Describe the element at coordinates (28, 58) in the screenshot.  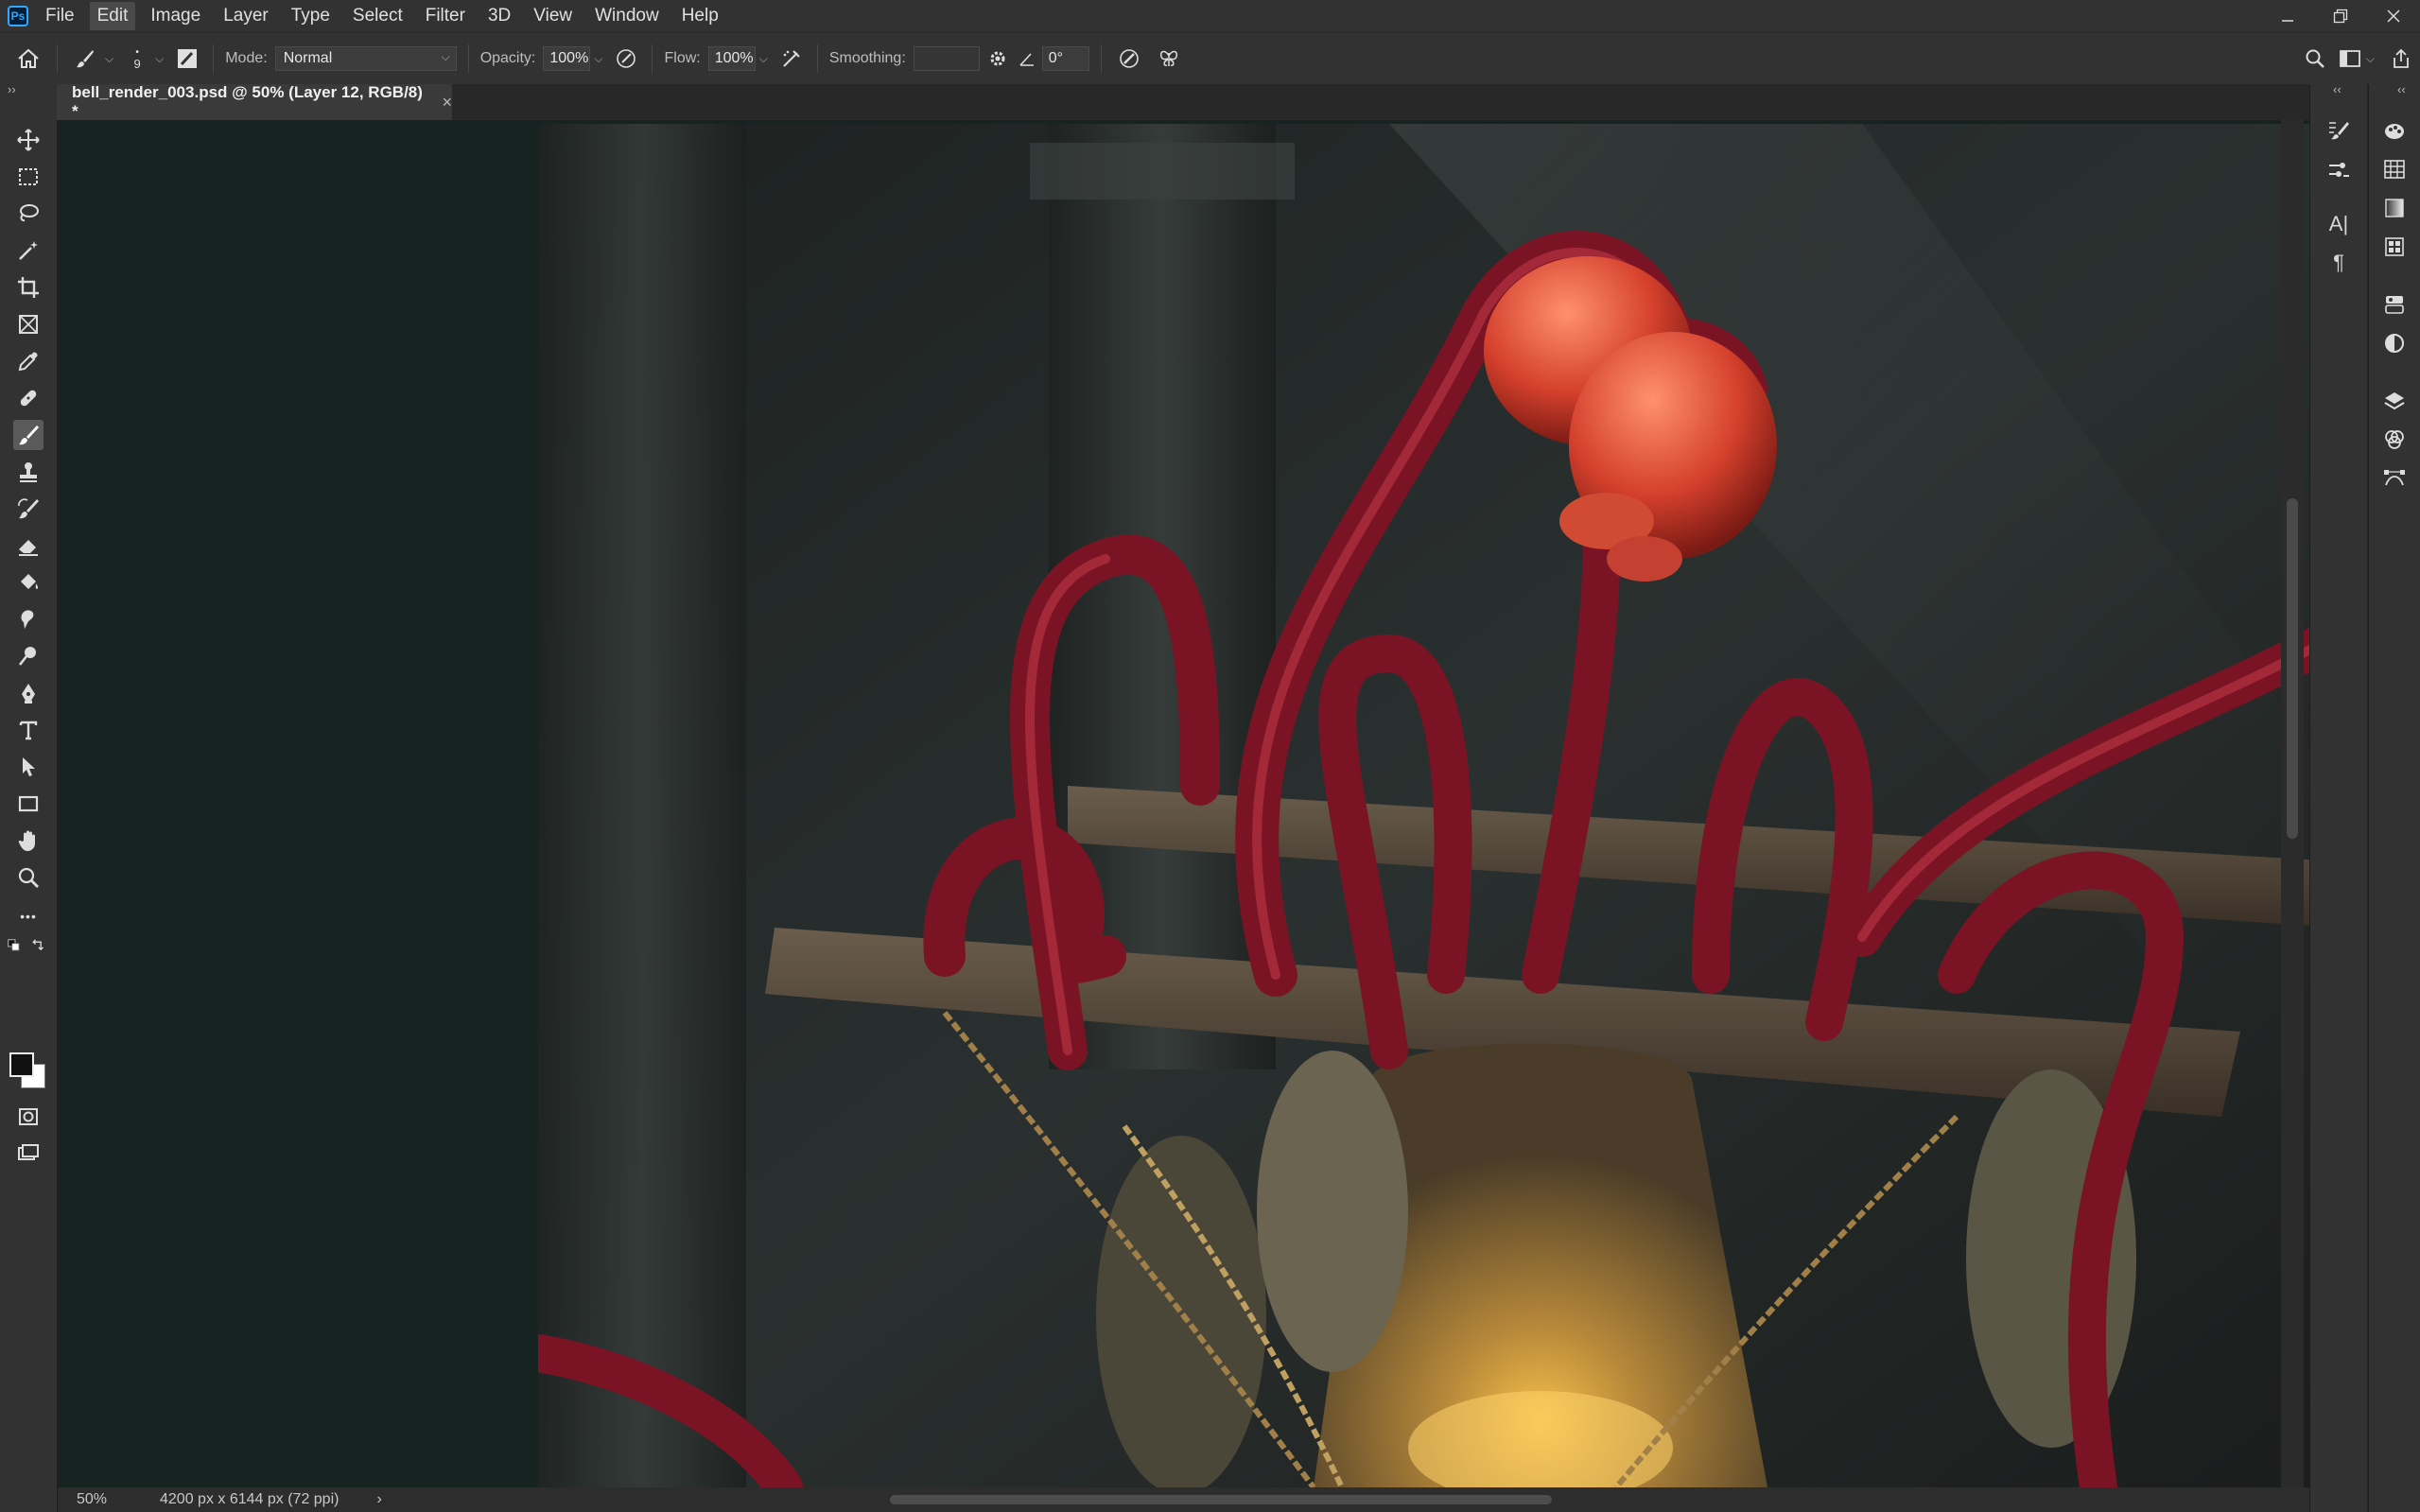
I see `home-icon` at that location.